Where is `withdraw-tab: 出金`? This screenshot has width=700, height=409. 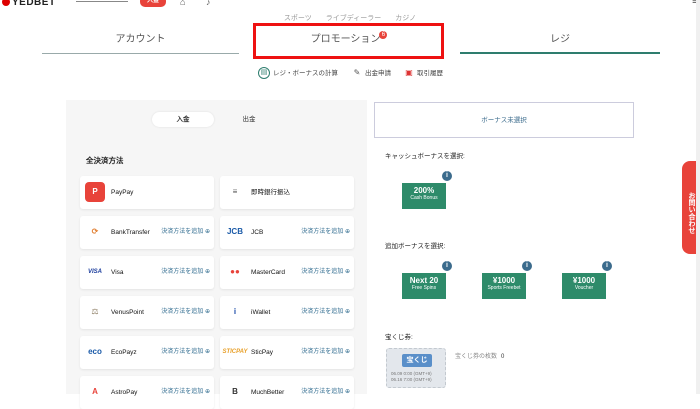 withdraw-tab: 出金 is located at coordinates (249, 119).